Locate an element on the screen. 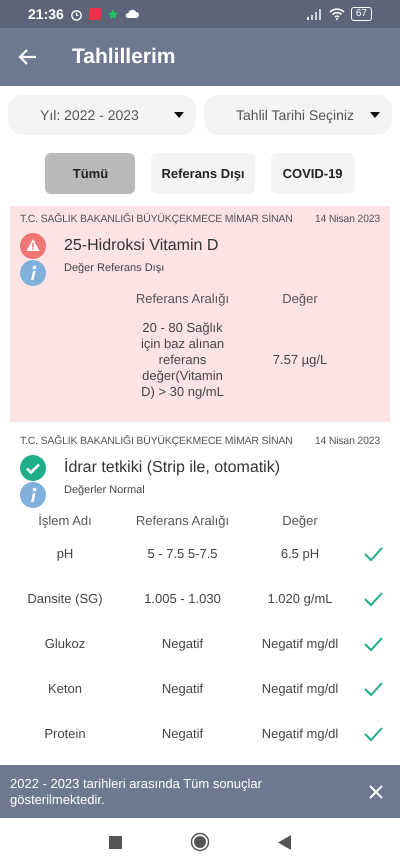  reference-range: 1.005 - 1.030 is located at coordinates (182, 599).